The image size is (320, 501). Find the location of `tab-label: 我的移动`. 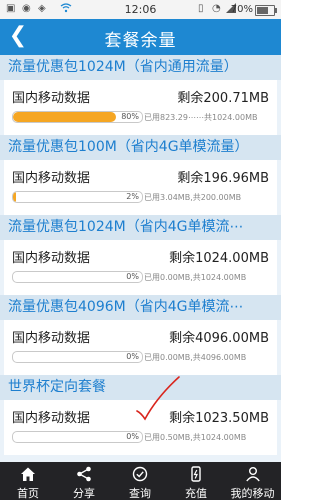

tab-label: 我的移动 is located at coordinates (252, 493).